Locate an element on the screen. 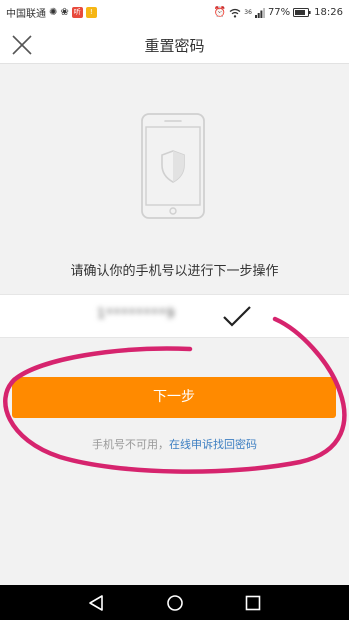 The height and width of the screenshot is (620, 349). weibo-icon: ✺ is located at coordinates (53, 12).